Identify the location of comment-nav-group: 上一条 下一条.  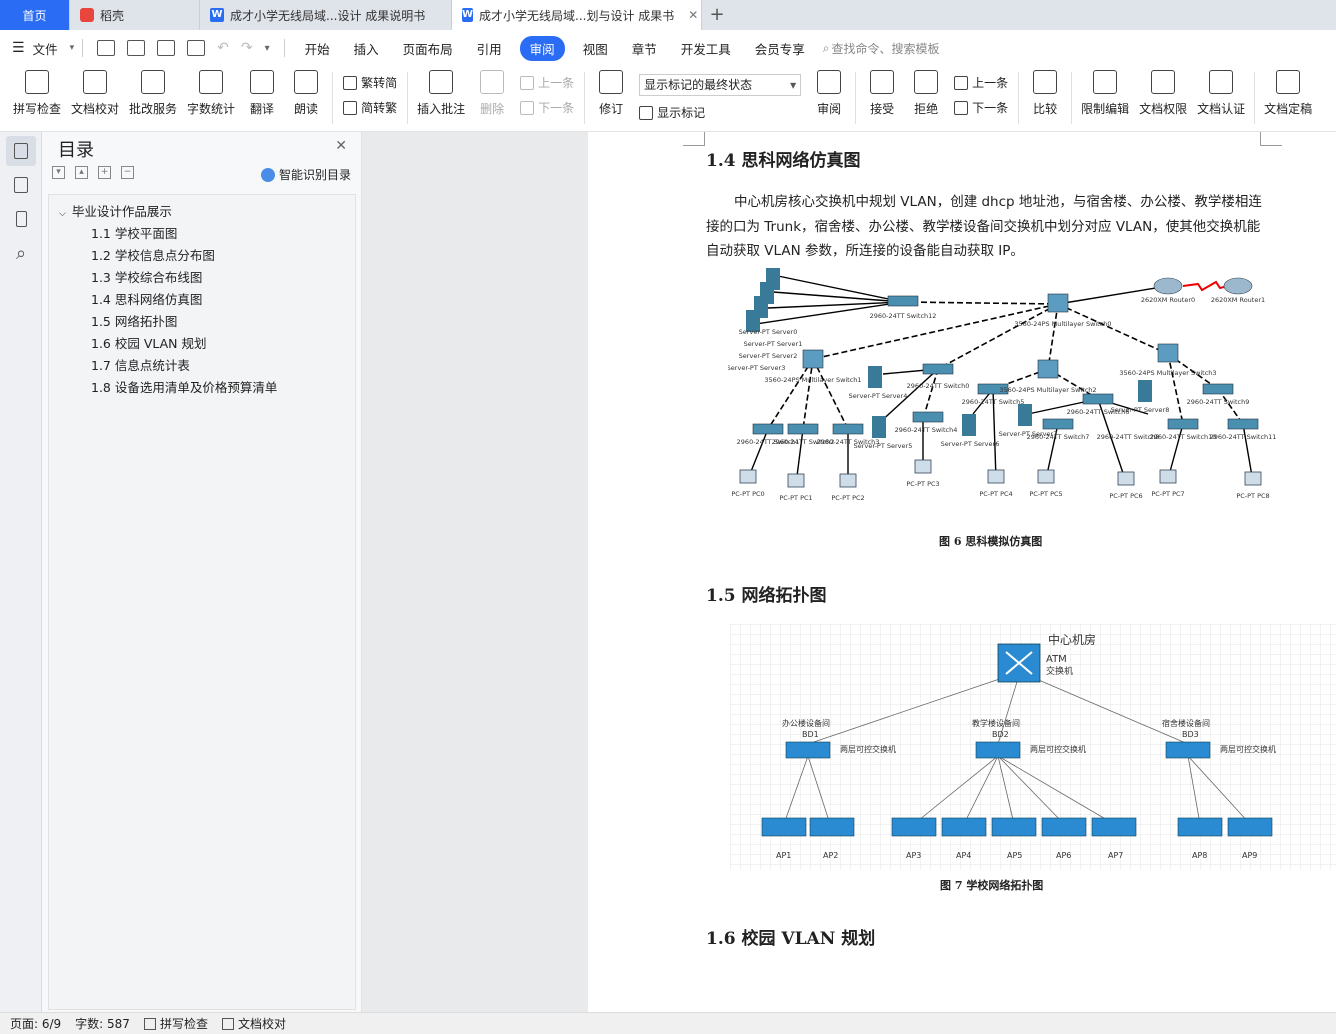
(547, 91).